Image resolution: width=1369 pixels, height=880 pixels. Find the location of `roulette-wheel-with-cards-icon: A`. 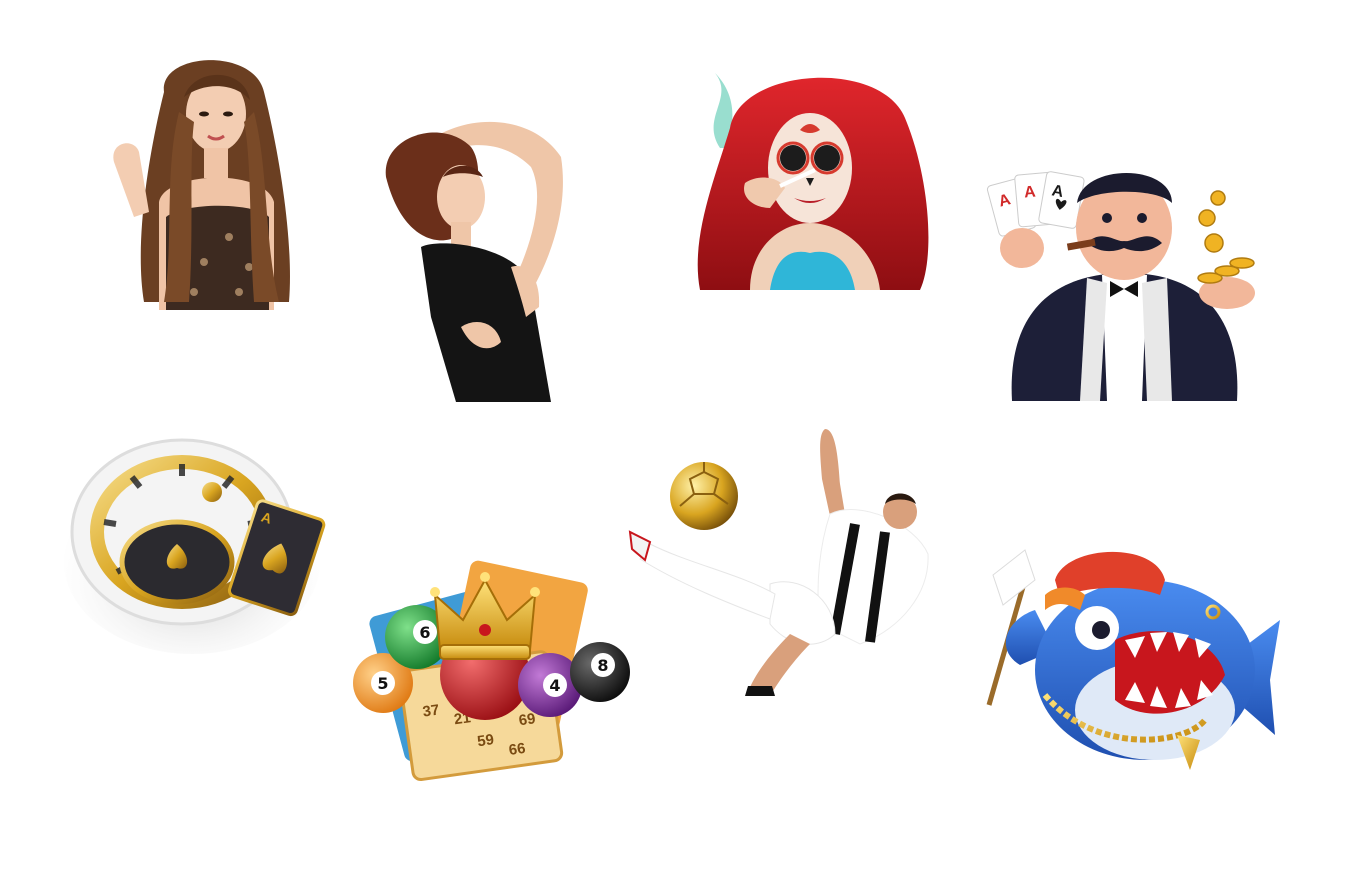

roulette-wheel-with-cards-icon: A is located at coordinates (195, 546).